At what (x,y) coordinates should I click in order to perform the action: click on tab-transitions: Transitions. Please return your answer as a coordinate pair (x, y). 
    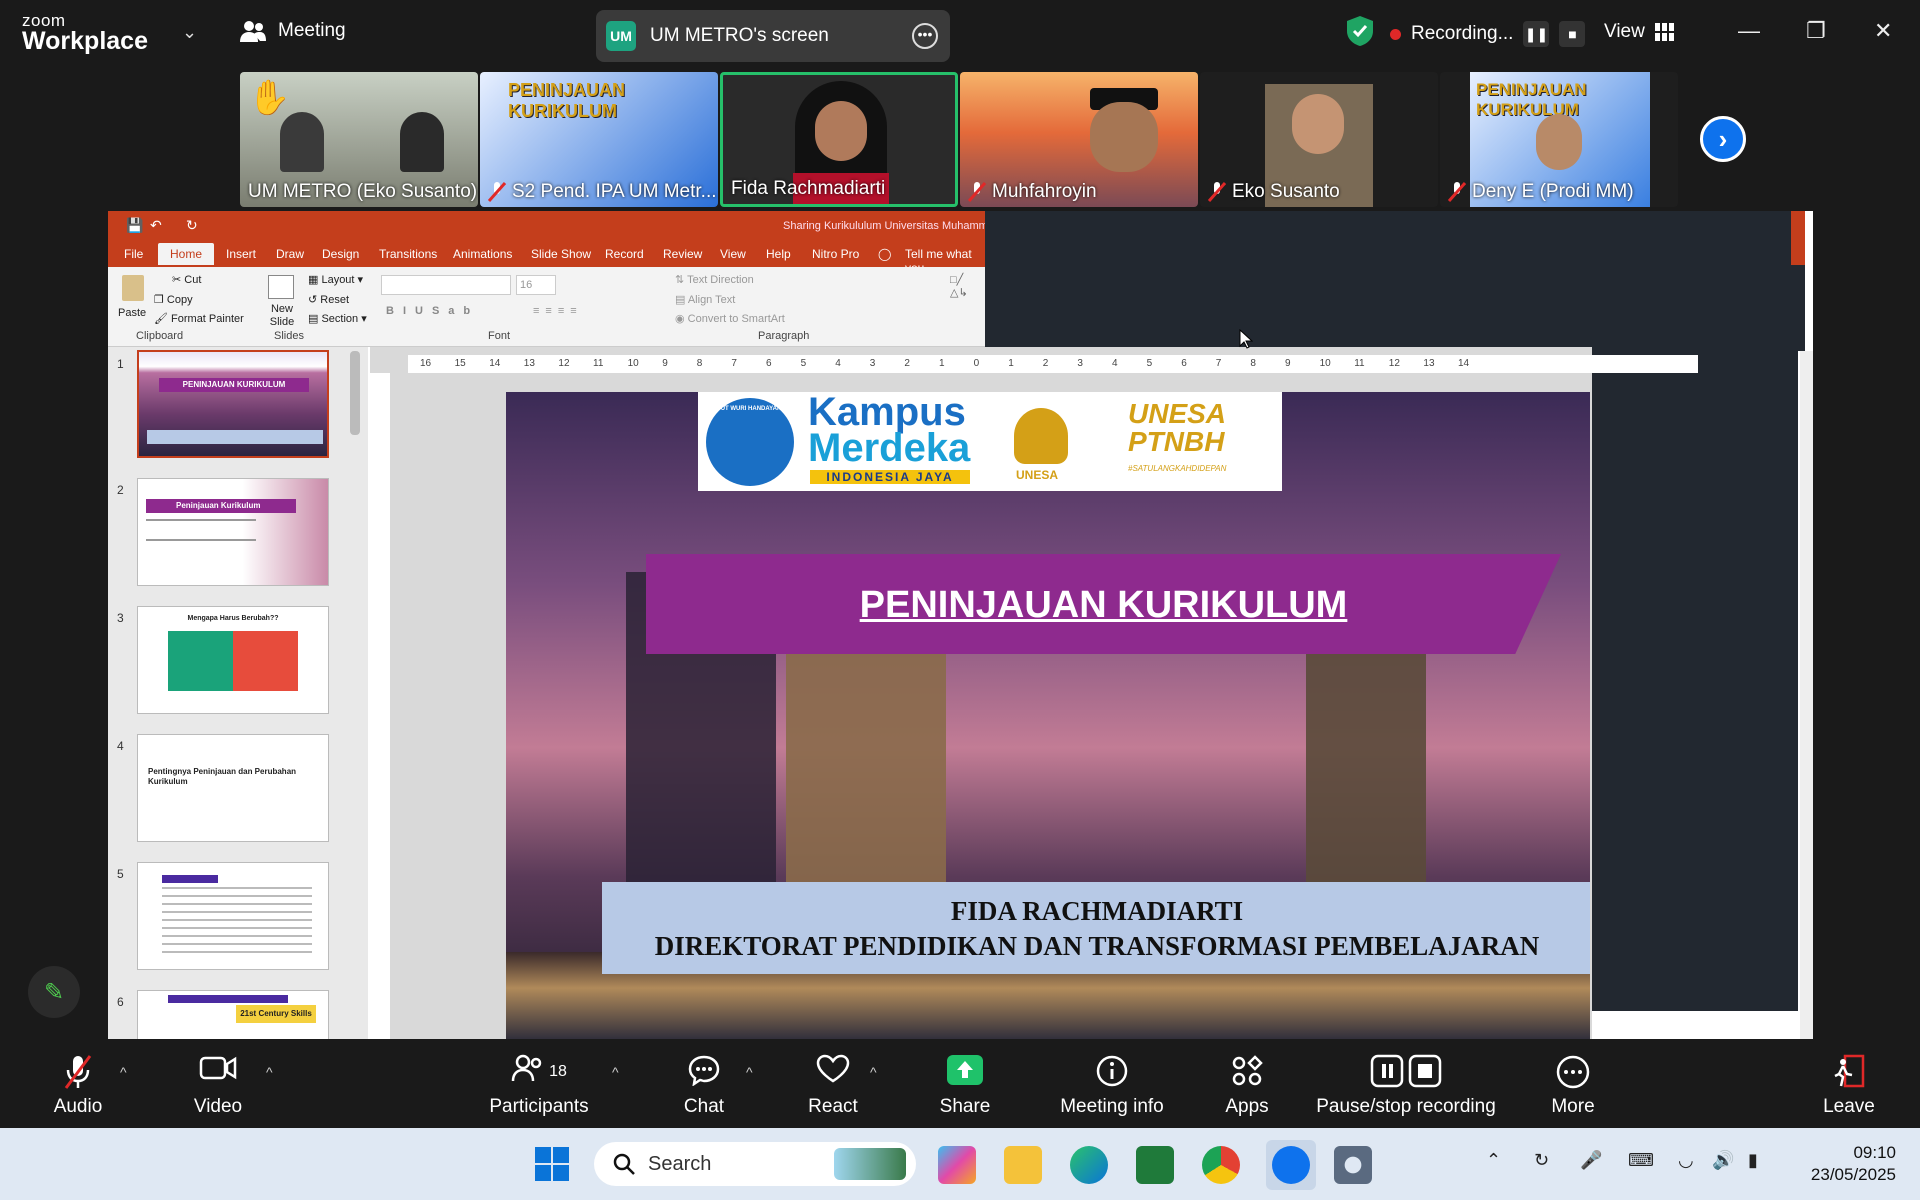
    Looking at the image, I should click on (408, 254).